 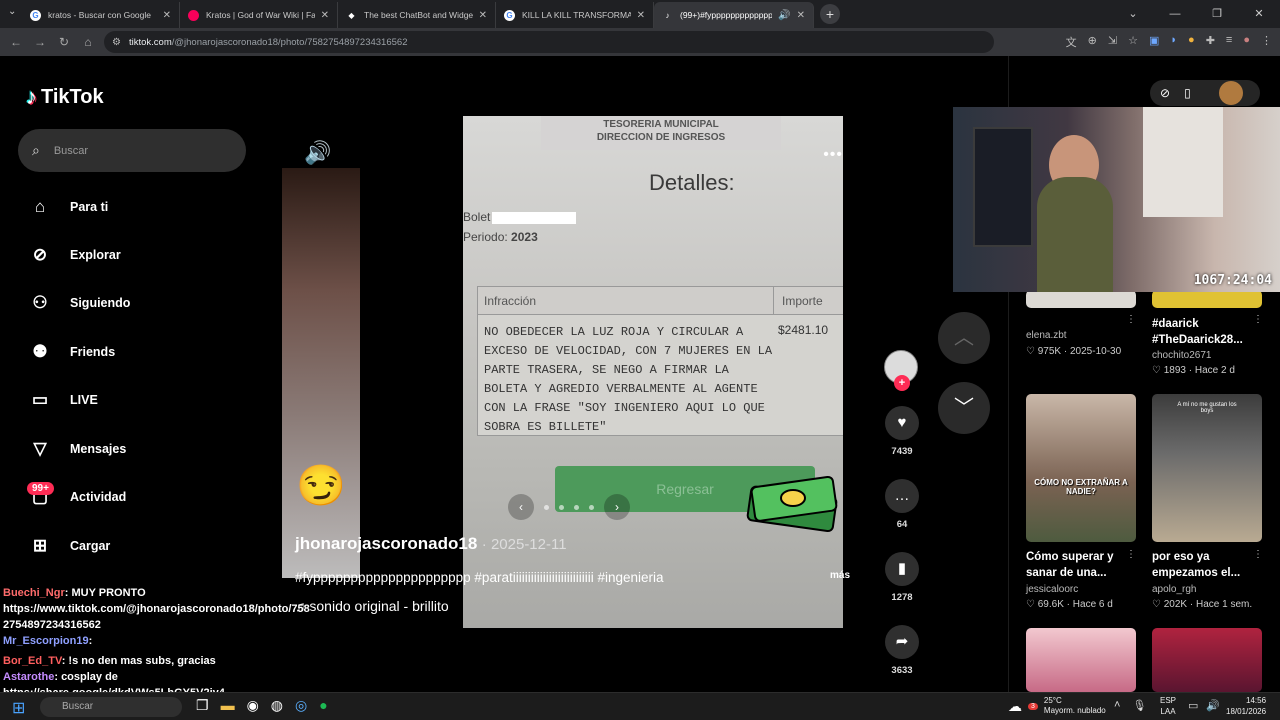 I want to click on reading-list-icon: ≡, so click(x=1229, y=42).